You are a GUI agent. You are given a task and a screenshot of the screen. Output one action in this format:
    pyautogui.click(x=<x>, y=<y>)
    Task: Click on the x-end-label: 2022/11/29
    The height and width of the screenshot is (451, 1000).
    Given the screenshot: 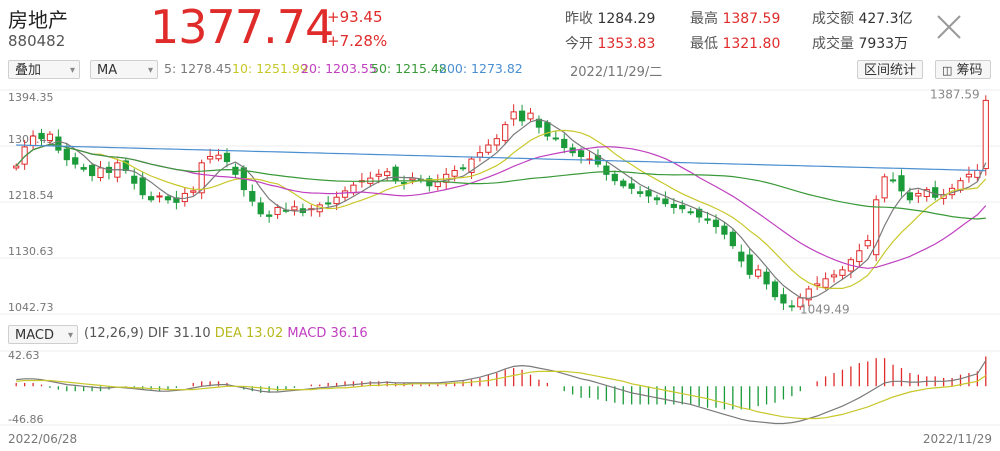 What is the action you would take?
    pyautogui.click(x=957, y=439)
    